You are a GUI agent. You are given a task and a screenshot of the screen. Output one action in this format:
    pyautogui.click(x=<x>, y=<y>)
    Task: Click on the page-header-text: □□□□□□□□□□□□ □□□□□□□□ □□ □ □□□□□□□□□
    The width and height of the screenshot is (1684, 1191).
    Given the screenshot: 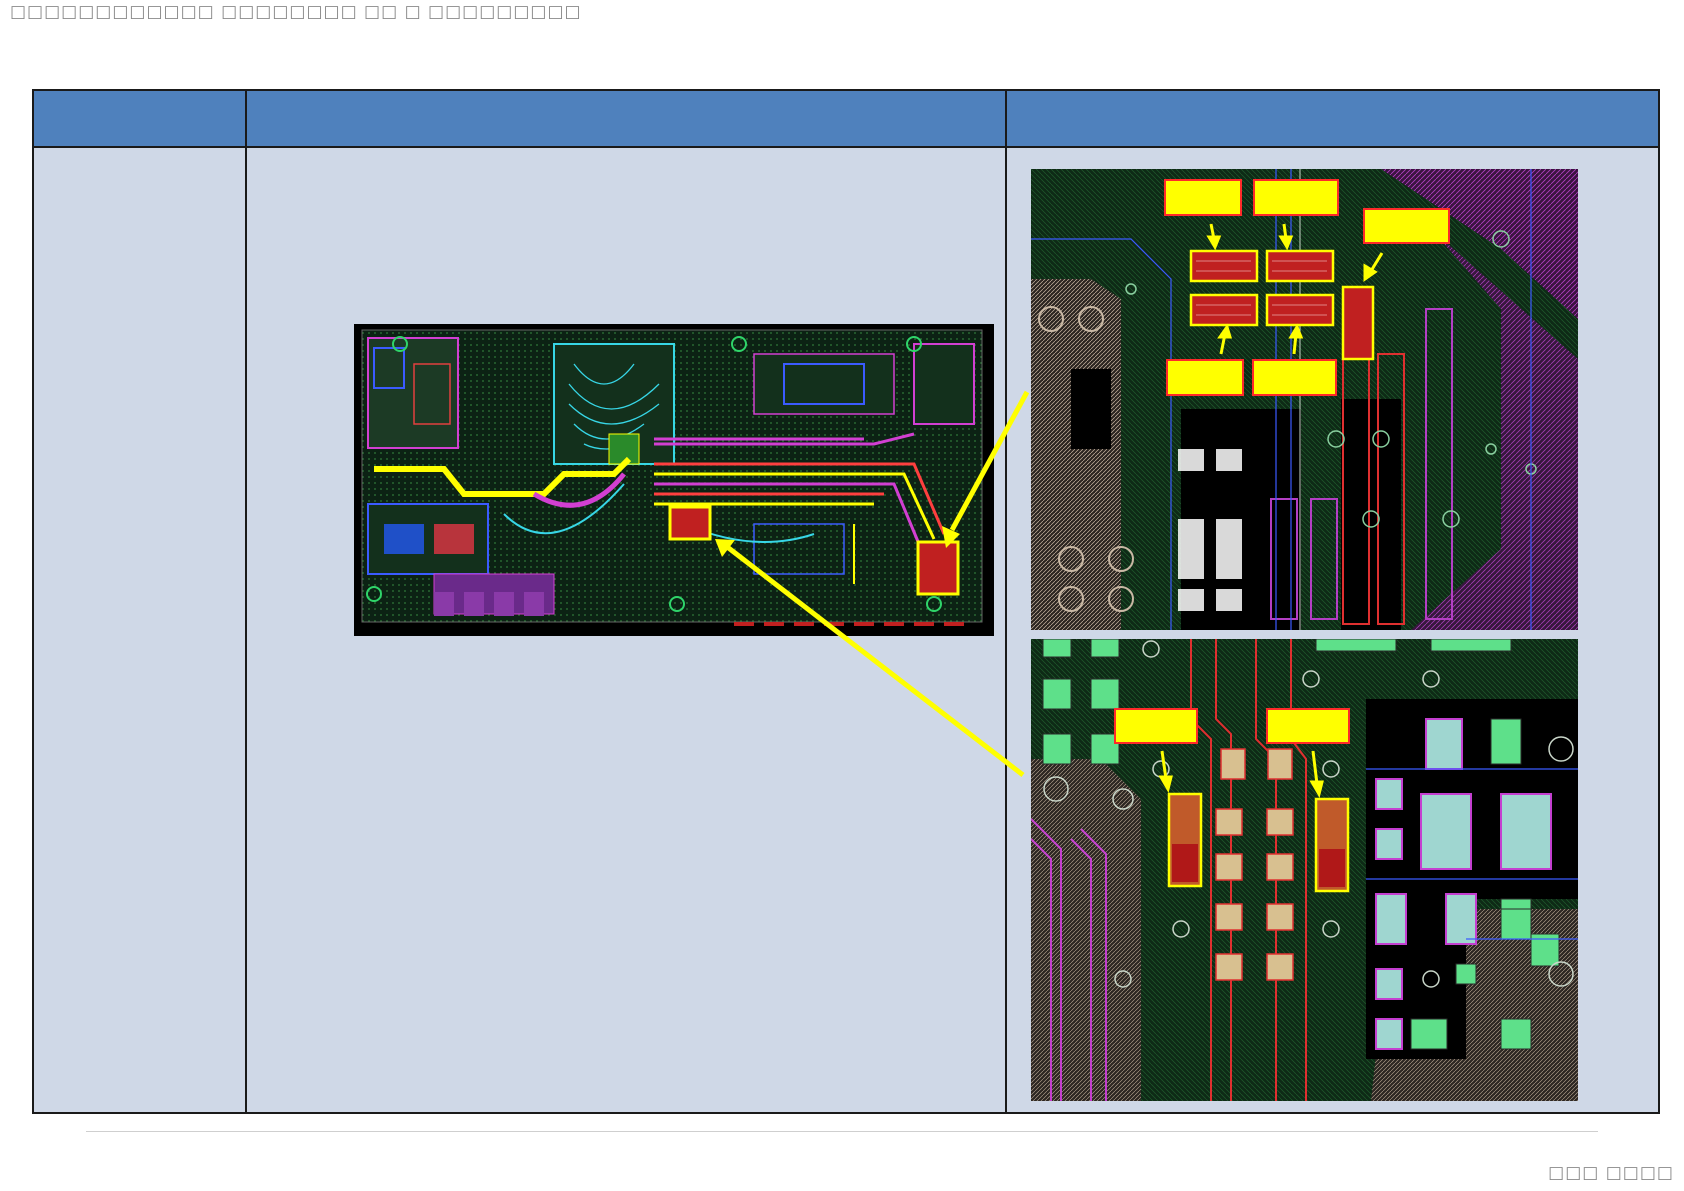 What is the action you would take?
    pyautogui.click(x=296, y=12)
    